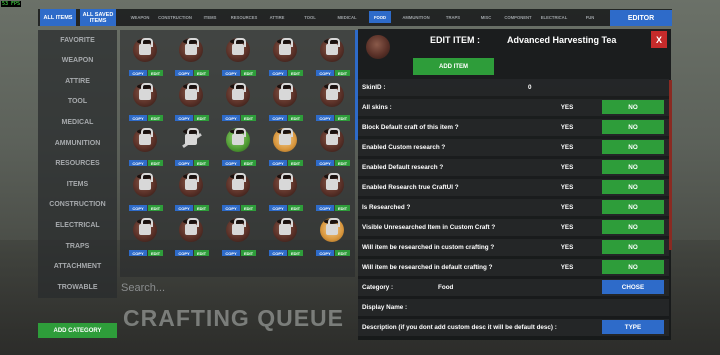 This screenshot has height=355, width=720. I want to click on sidebar-item: ELECTRICAL, so click(77, 225).